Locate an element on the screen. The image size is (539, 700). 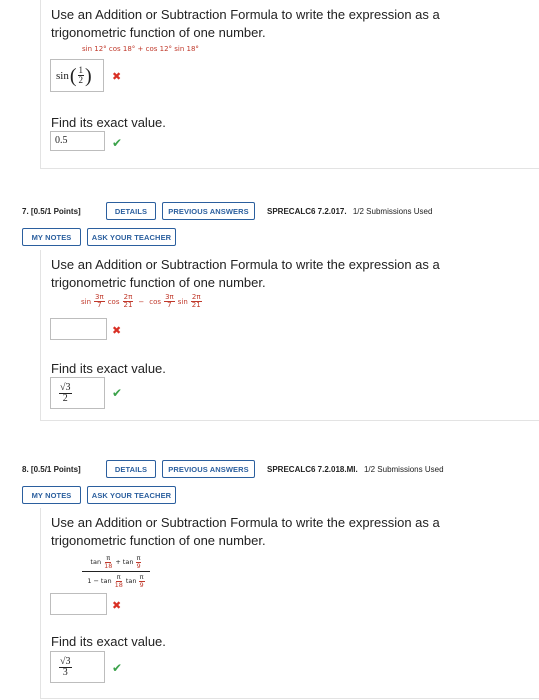
q7-expr-cos2: cos is located at coordinates (155, 301).